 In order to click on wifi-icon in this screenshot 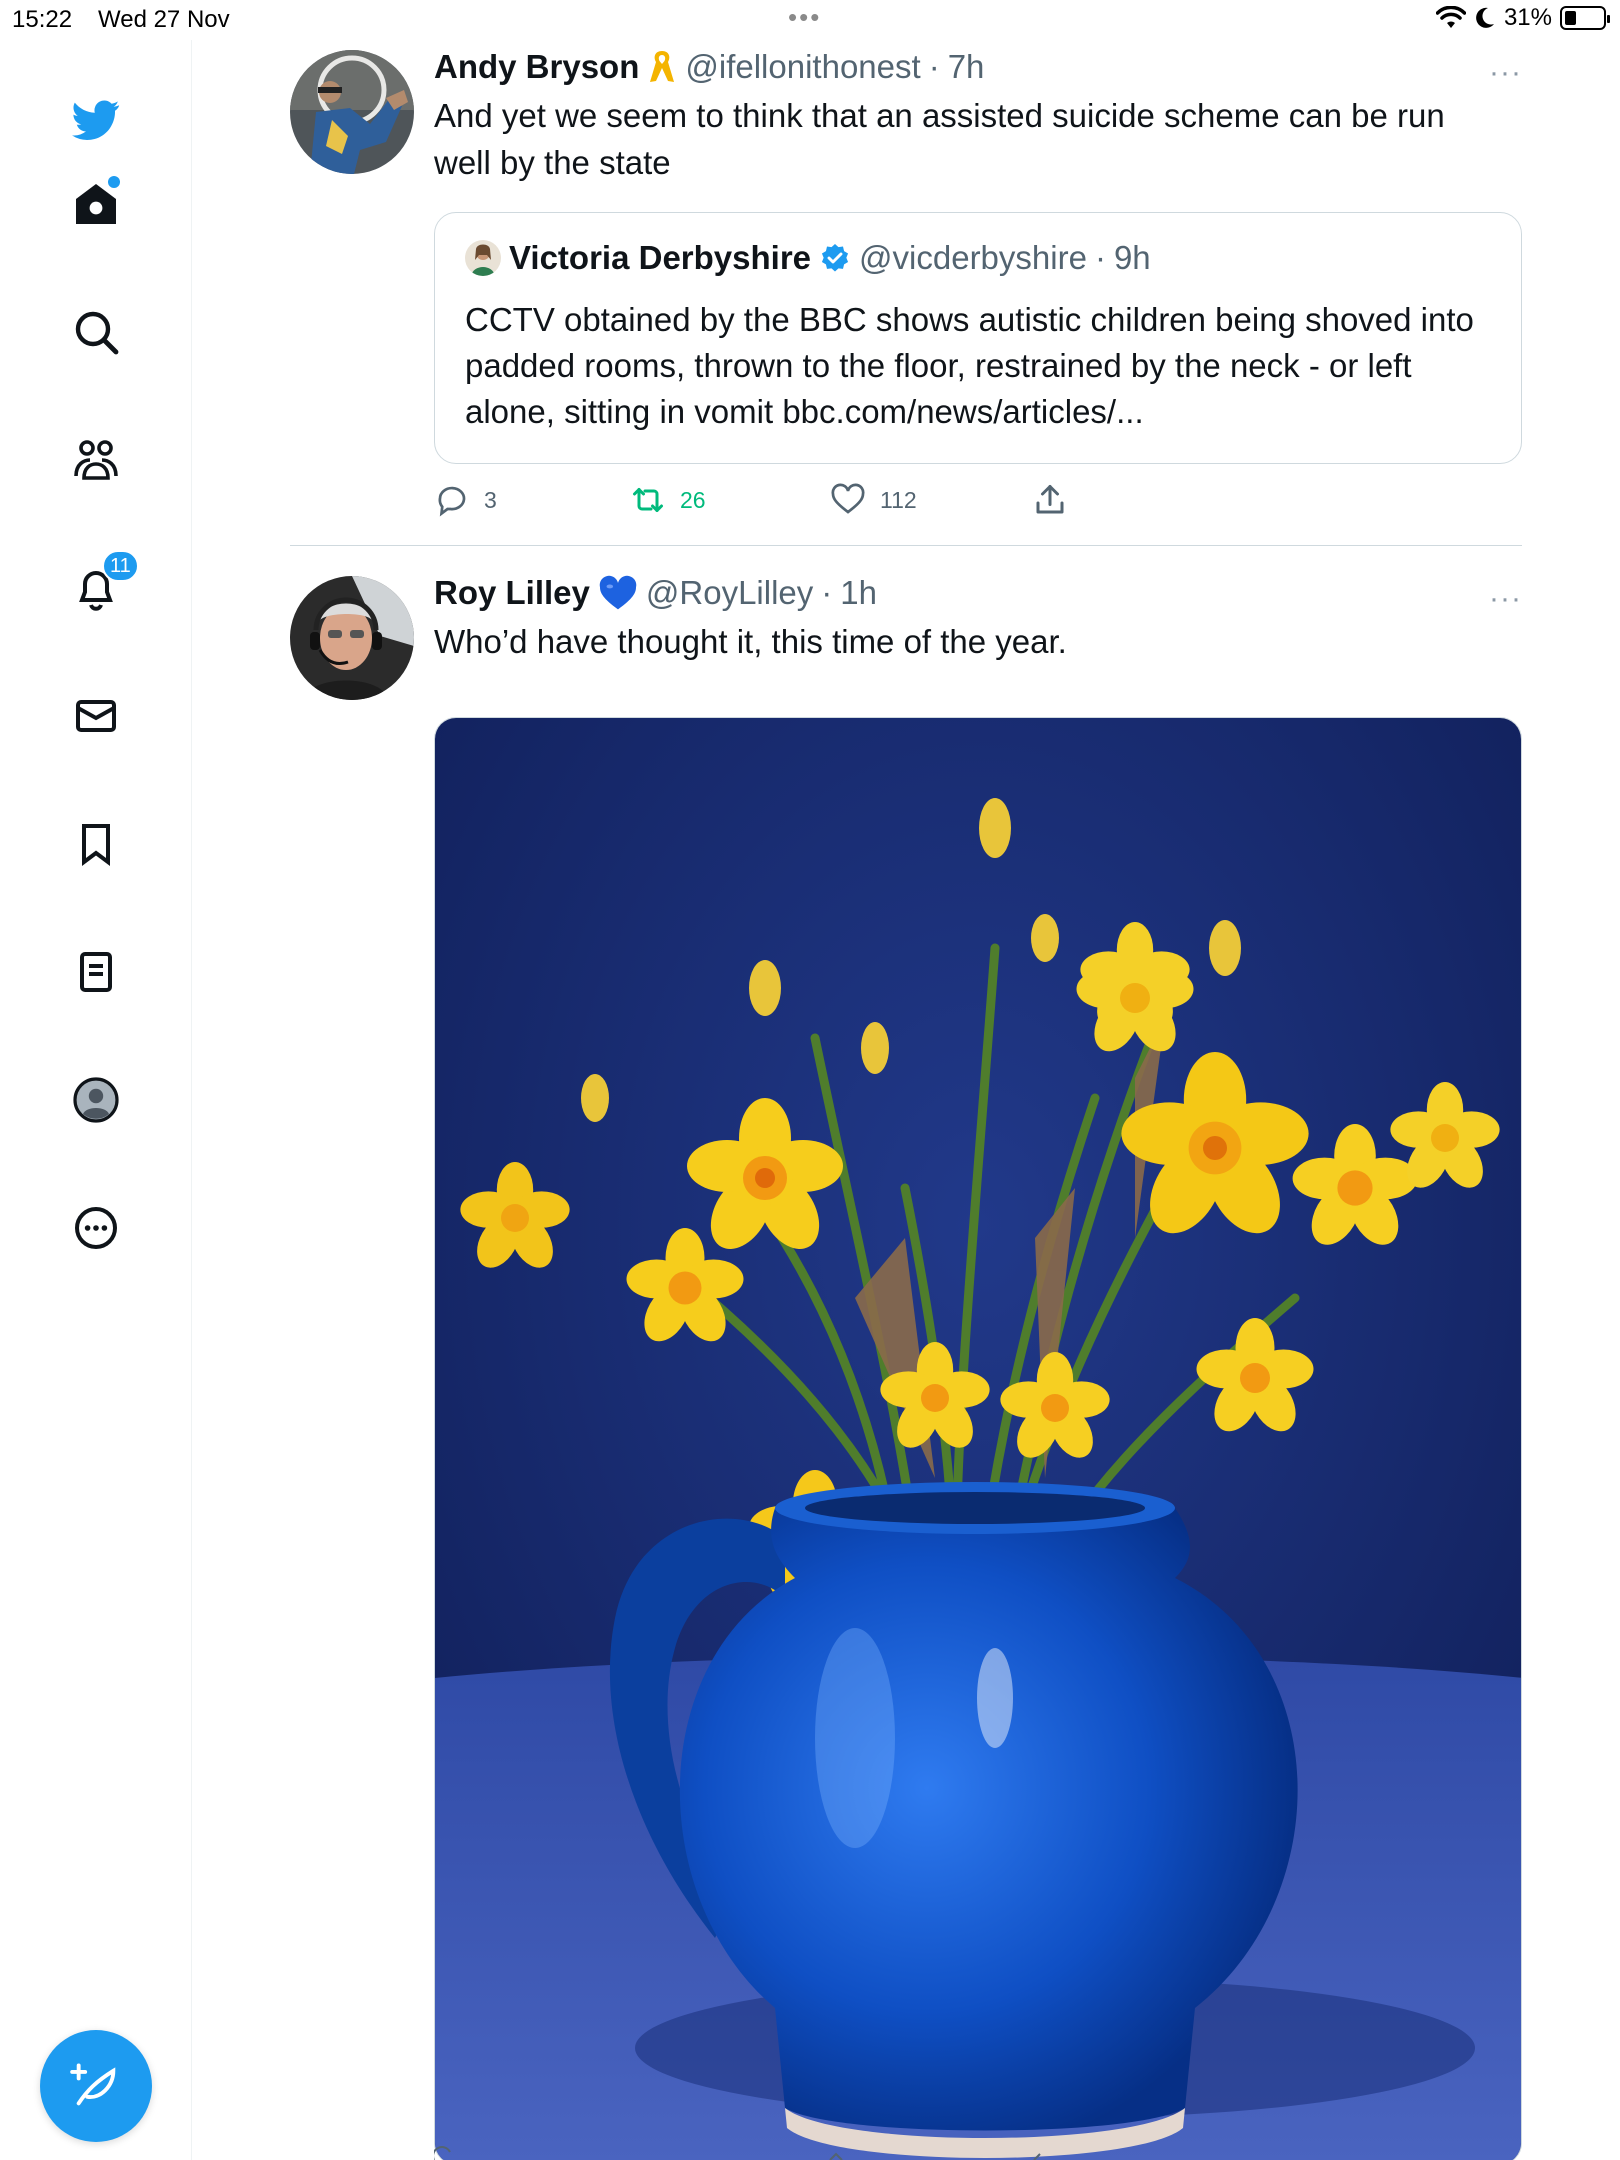, I will do `click(1450, 17)`.